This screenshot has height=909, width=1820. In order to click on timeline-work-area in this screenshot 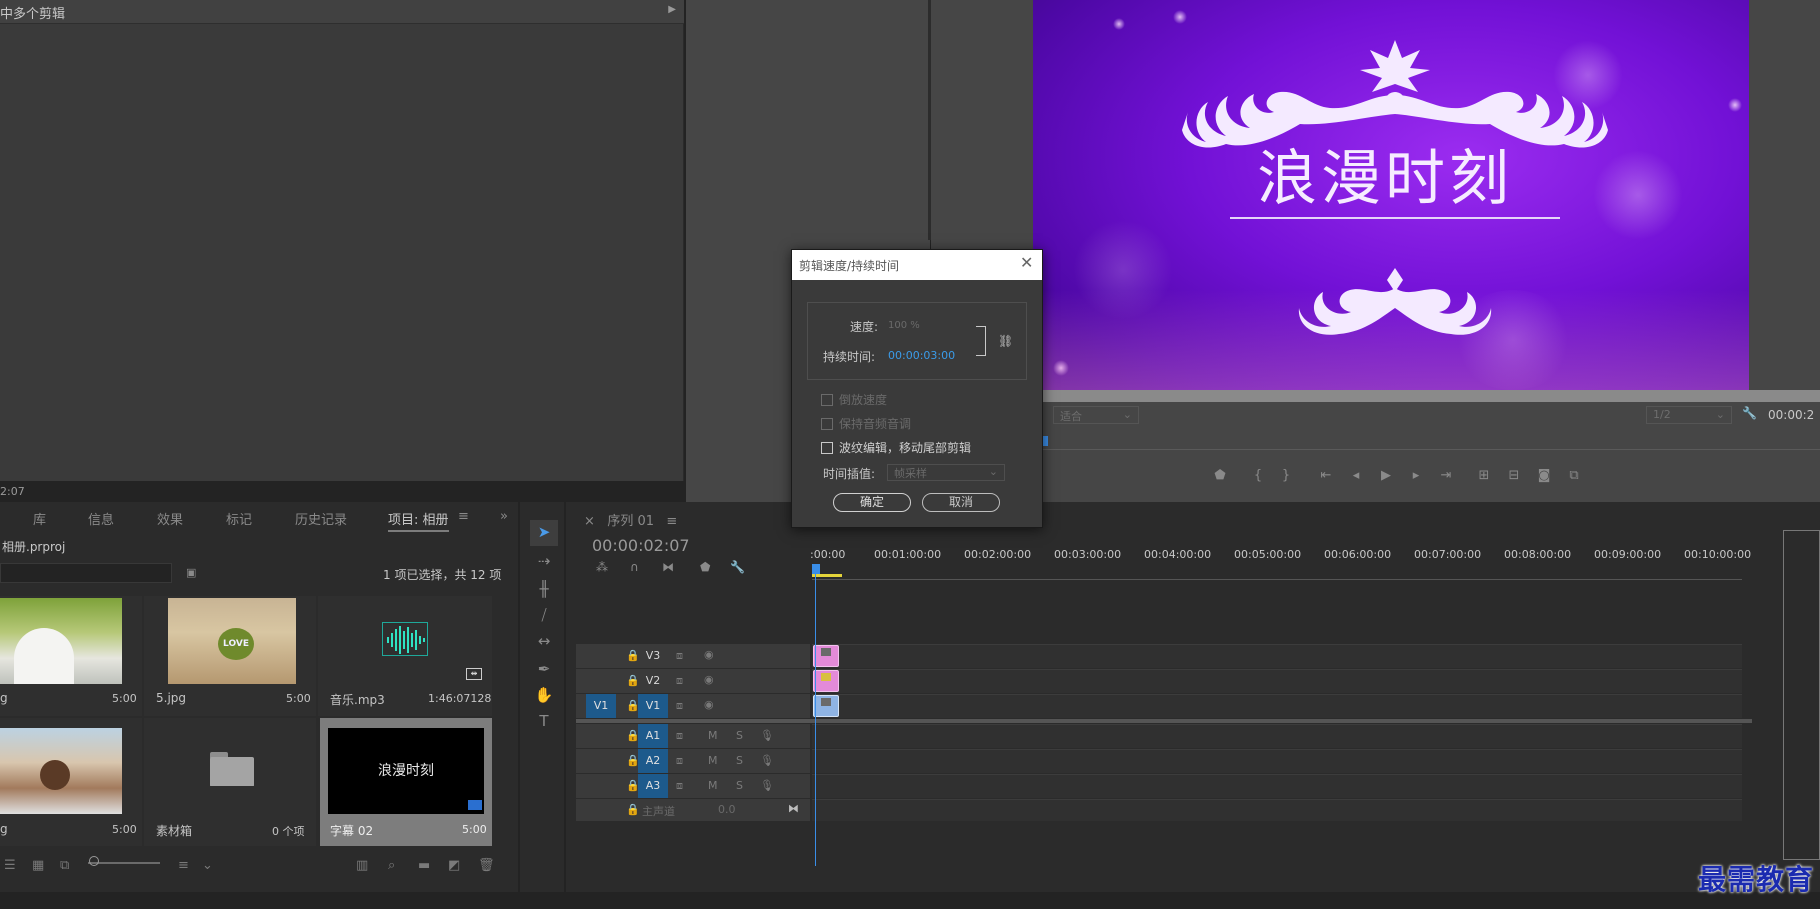, I will do `click(827, 575)`.